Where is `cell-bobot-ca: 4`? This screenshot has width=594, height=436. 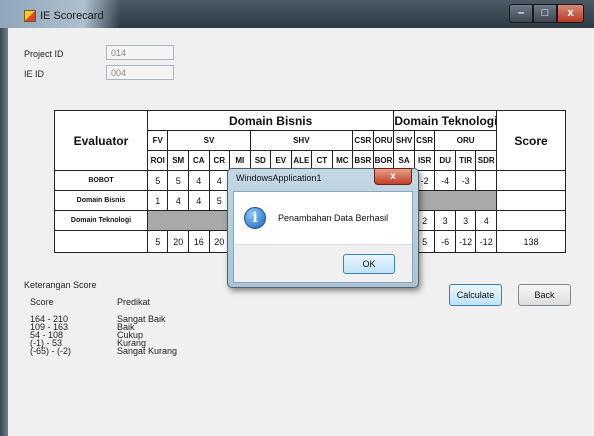 cell-bobot-ca: 4 is located at coordinates (198, 180).